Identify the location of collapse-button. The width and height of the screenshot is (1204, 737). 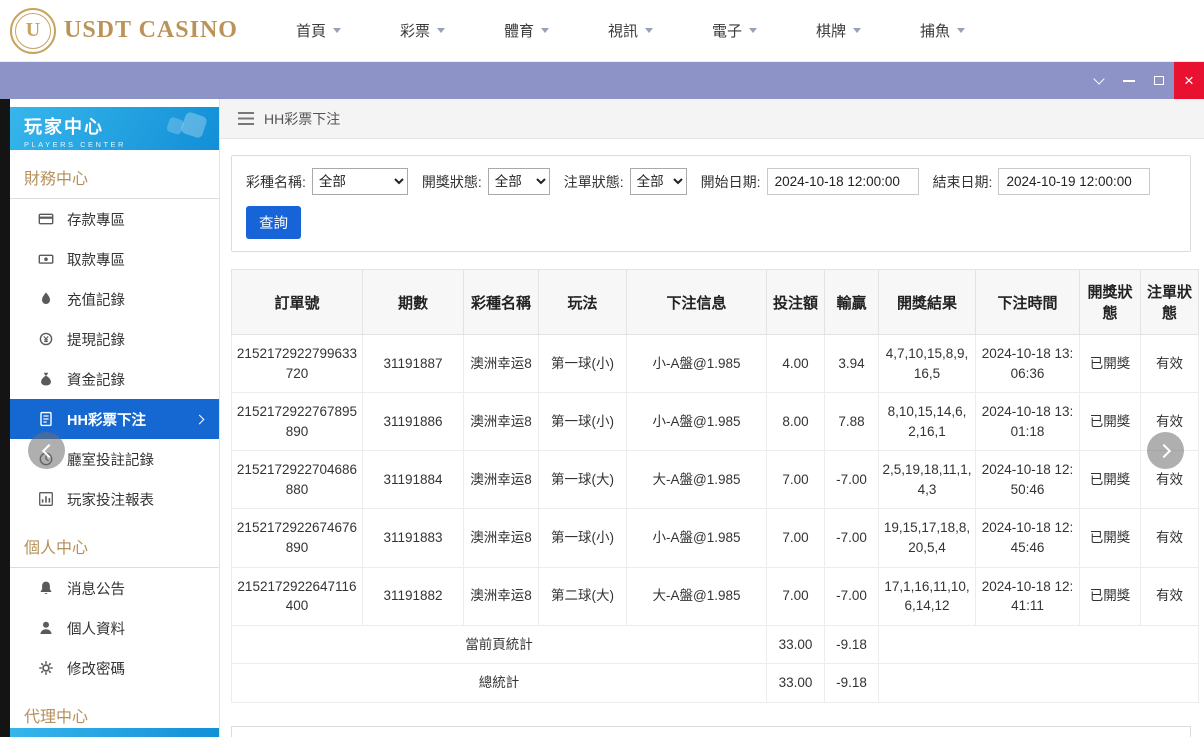
(1099, 80).